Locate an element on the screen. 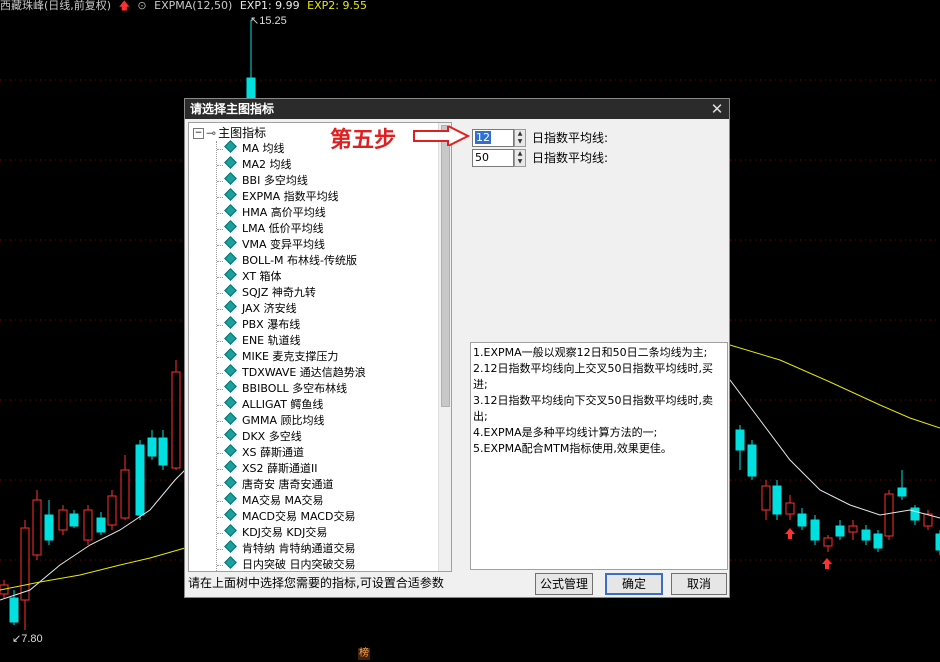 Image resolution: width=940 pixels, height=662 pixels. scrollbar-thumb is located at coordinates (445, 266).